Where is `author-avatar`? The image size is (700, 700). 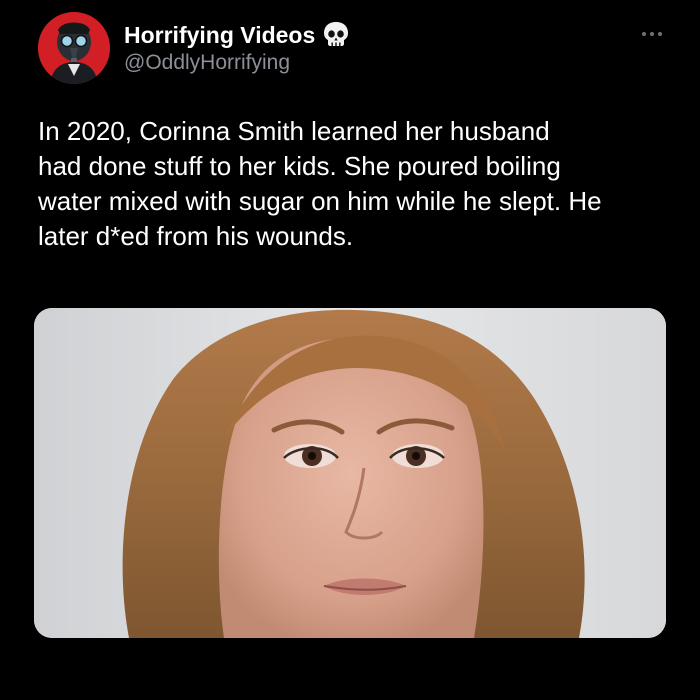
author-avatar is located at coordinates (74, 48).